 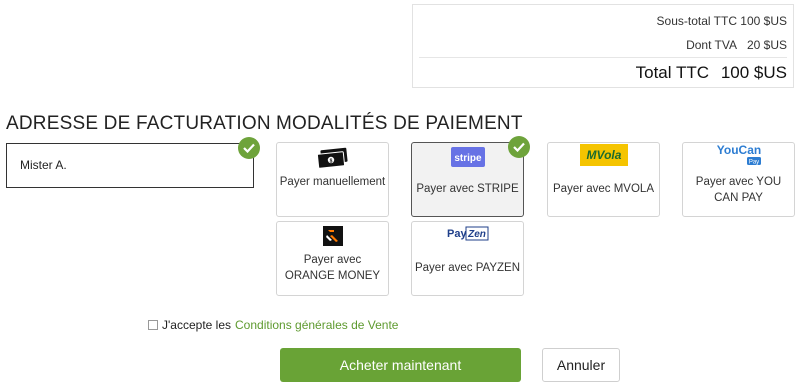 I want to click on payzen-logo-text2: Zen, so click(x=476, y=234).